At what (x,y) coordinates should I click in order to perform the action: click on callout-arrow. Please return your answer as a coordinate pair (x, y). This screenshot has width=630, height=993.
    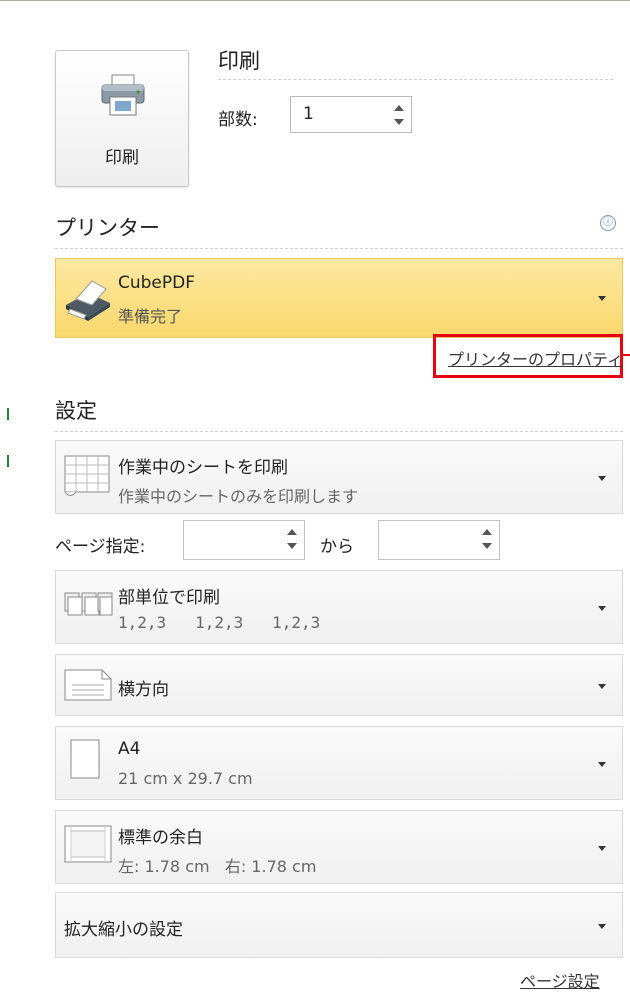
    Looking at the image, I should click on (626, 355).